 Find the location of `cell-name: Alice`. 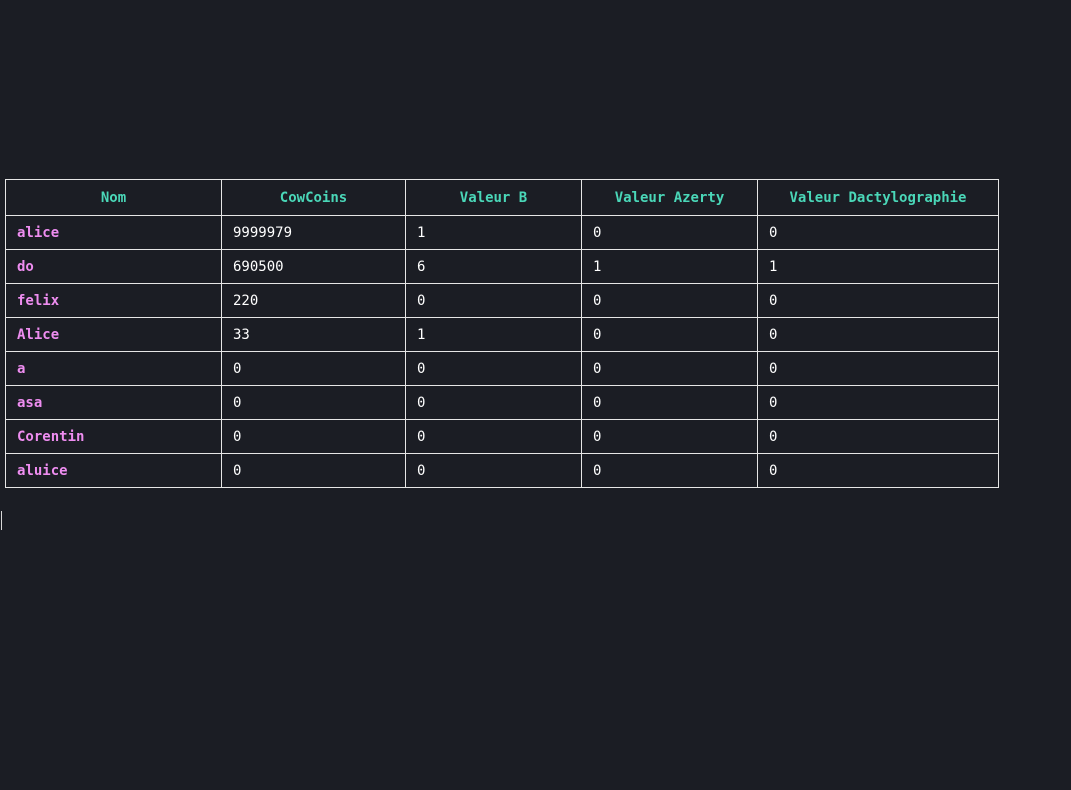

cell-name: Alice is located at coordinates (113, 334).